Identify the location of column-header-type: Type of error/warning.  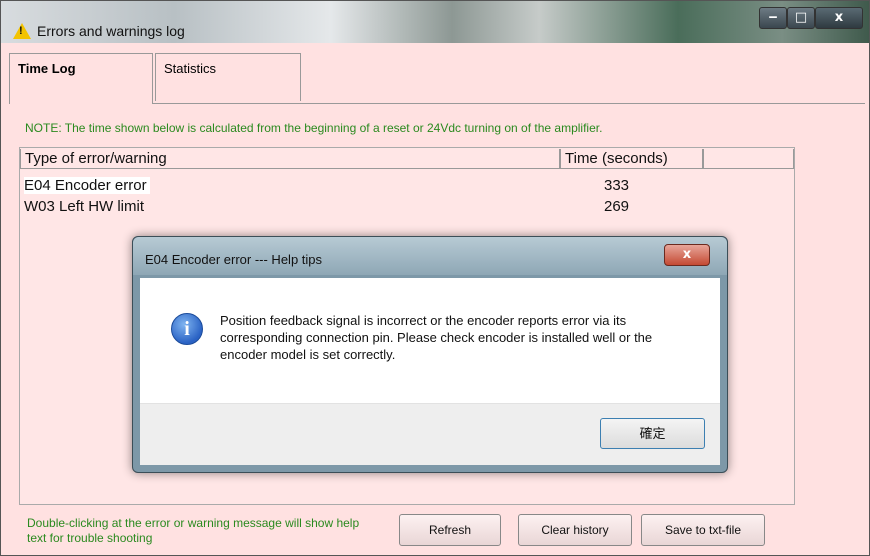
(290, 159).